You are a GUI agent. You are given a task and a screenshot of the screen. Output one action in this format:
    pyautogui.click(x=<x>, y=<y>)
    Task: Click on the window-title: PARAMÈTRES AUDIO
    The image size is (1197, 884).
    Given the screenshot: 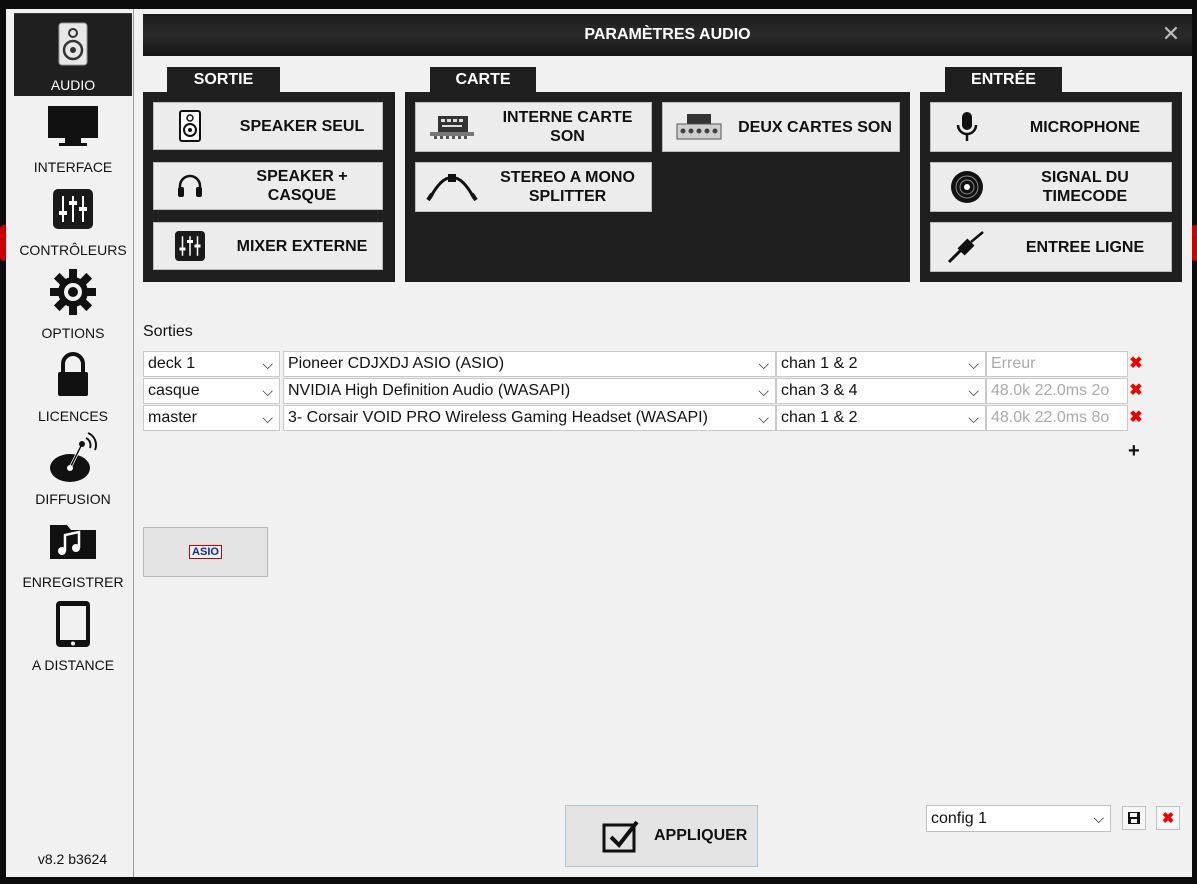 What is the action you would take?
    pyautogui.click(x=667, y=34)
    